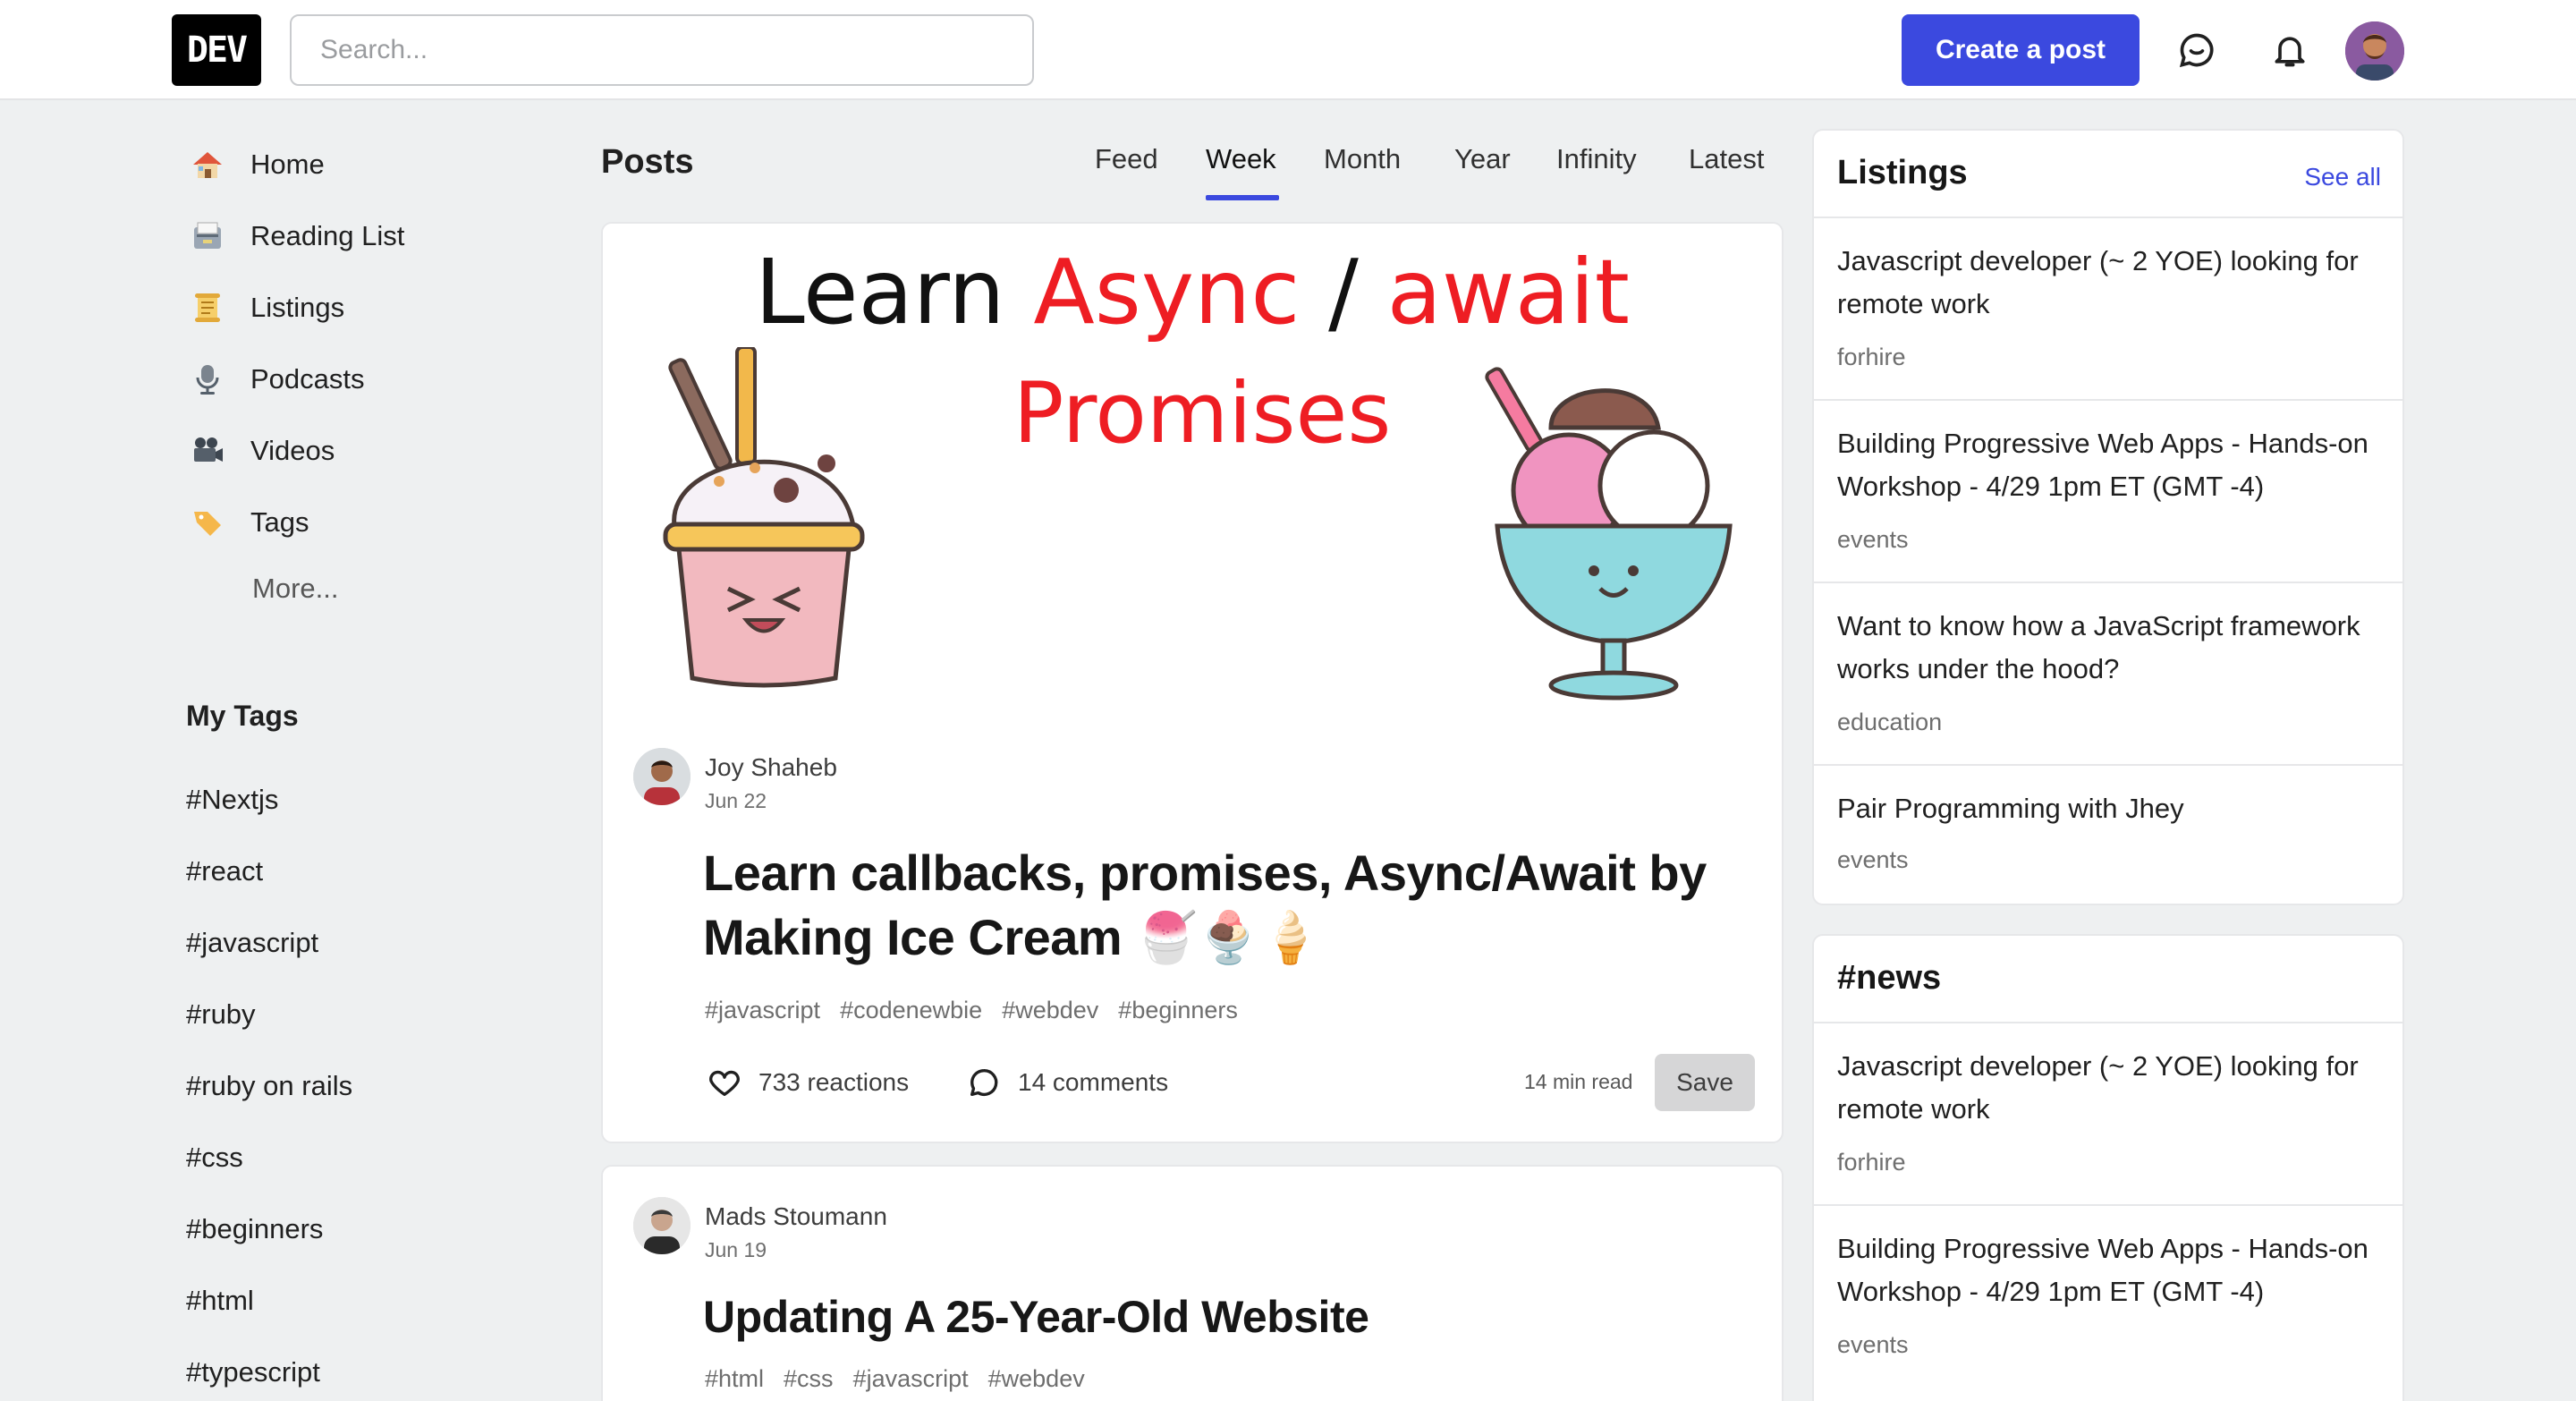 The width and height of the screenshot is (2576, 1401). Describe the element at coordinates (662, 50) in the screenshot. I see `search-input` at that location.